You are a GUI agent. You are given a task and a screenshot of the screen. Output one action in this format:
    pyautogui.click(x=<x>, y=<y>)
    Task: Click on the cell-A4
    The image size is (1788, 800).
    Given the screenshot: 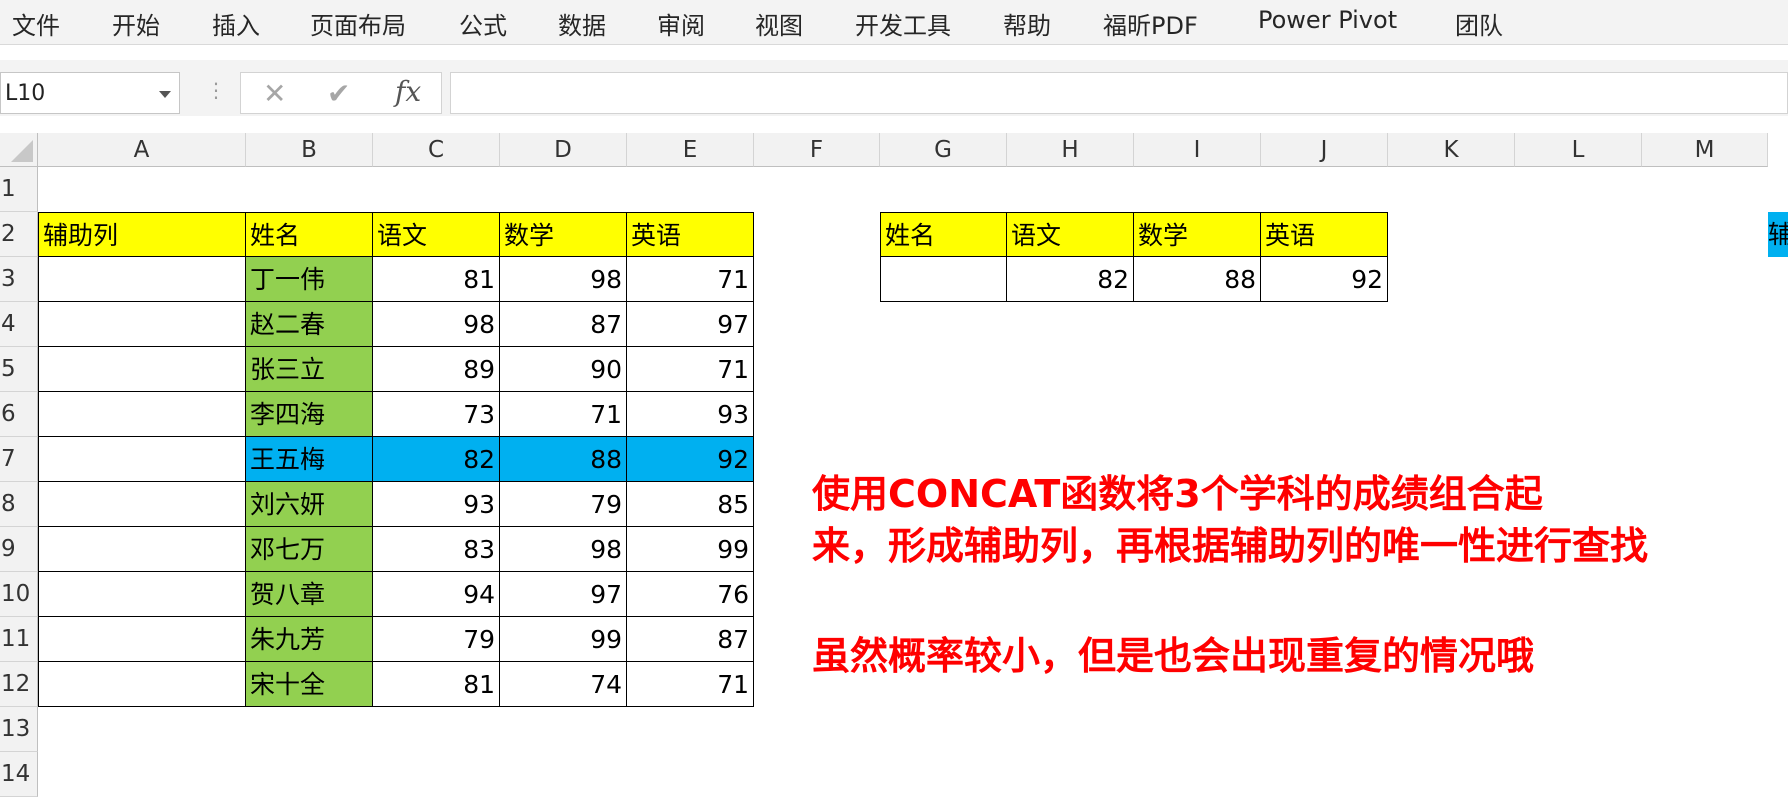 What is the action you would take?
    pyautogui.click(x=142, y=324)
    